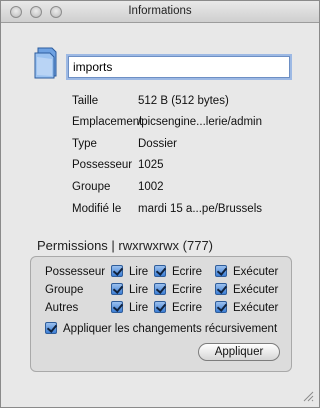 This screenshot has width=320, height=408. Describe the element at coordinates (151, 165) in the screenshot. I see `info-value-owner: 1025` at that location.